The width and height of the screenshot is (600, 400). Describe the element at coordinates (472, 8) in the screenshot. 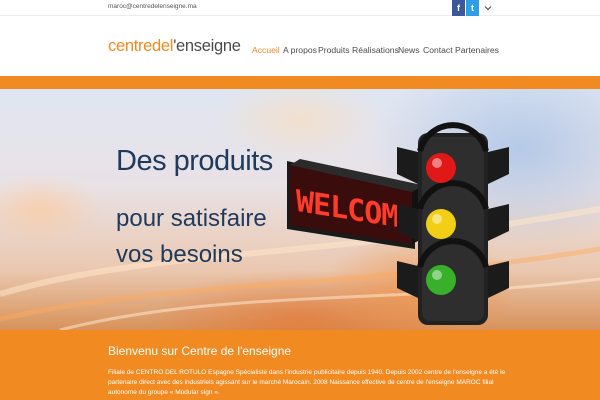

I see `twitter-icon: t` at that location.